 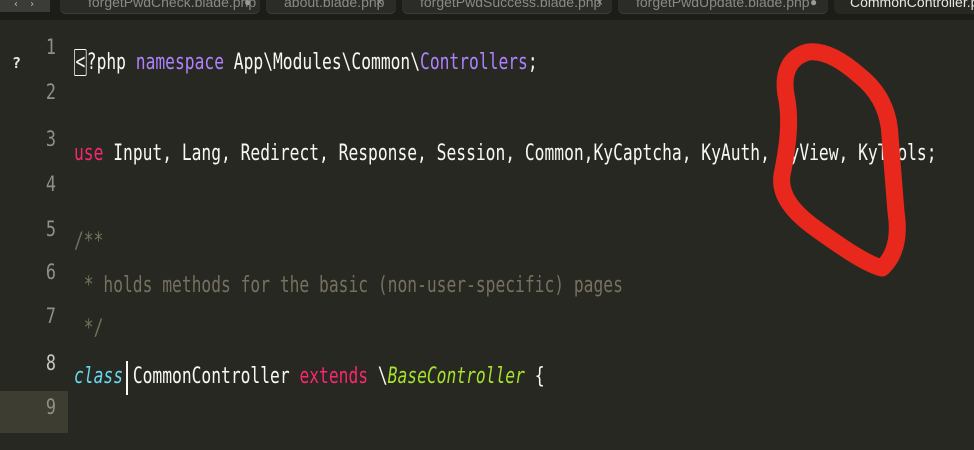 What do you see at coordinates (474, 62) in the screenshot?
I see `code-token: Controllers` at bounding box center [474, 62].